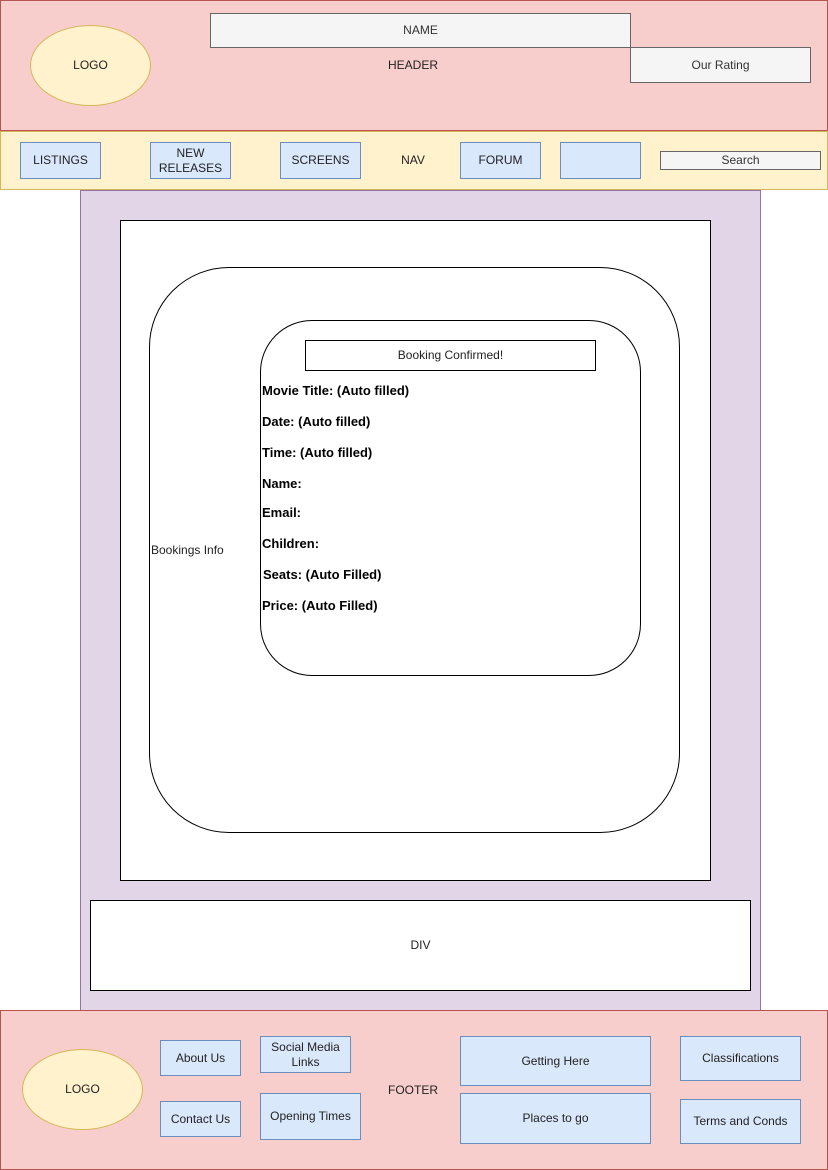 The height and width of the screenshot is (1170, 828). I want to click on bookings-info-label: Bookings Info, so click(187, 550).